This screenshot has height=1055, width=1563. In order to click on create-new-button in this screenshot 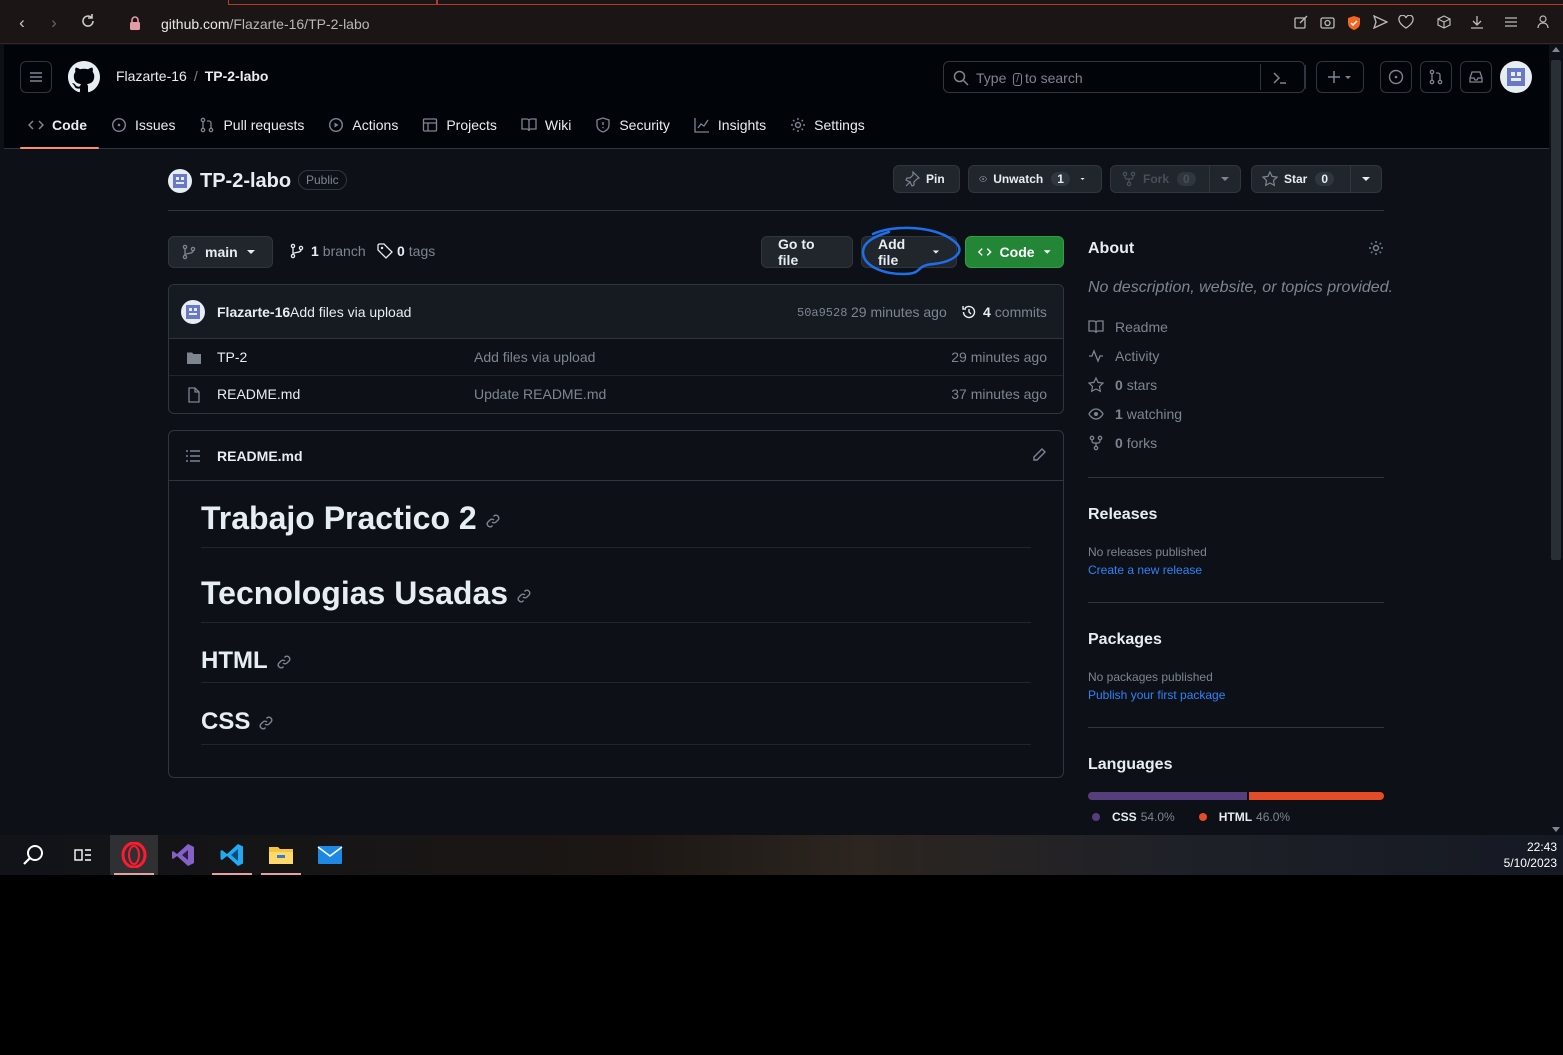, I will do `click(1340, 77)`.